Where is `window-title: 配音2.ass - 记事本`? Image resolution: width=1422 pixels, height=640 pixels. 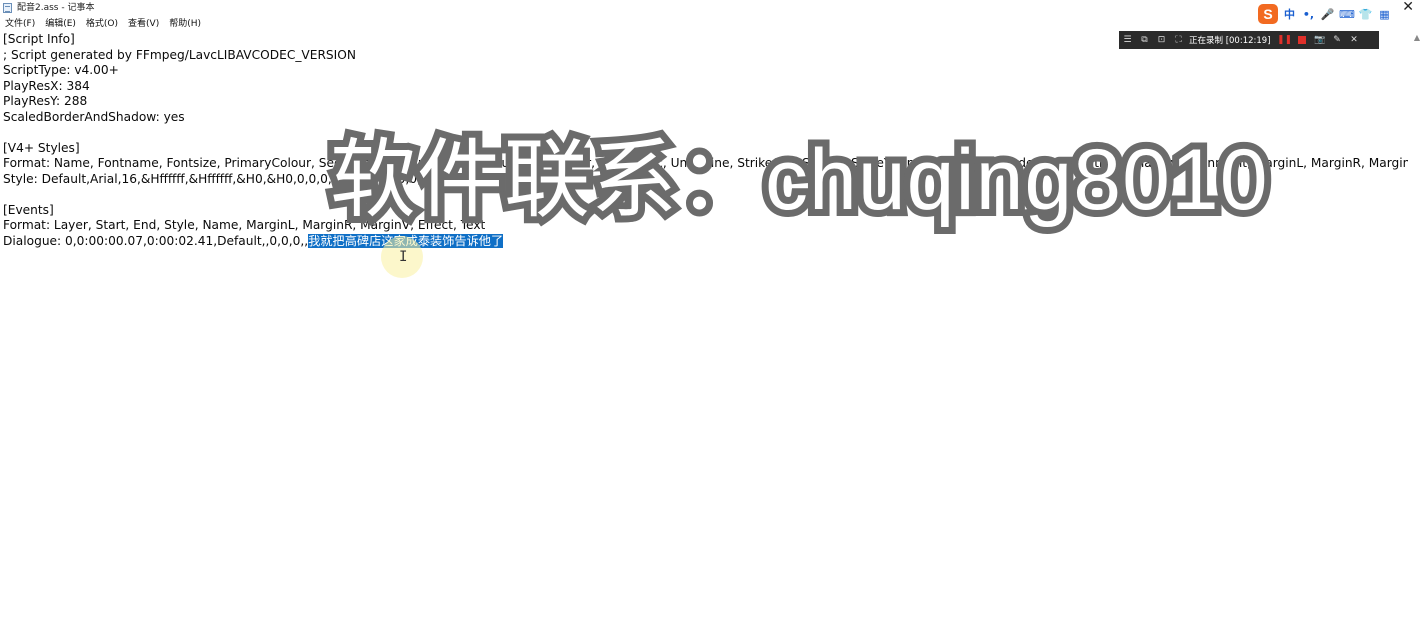
window-title: 配音2.ass - 记事本 is located at coordinates (56, 8).